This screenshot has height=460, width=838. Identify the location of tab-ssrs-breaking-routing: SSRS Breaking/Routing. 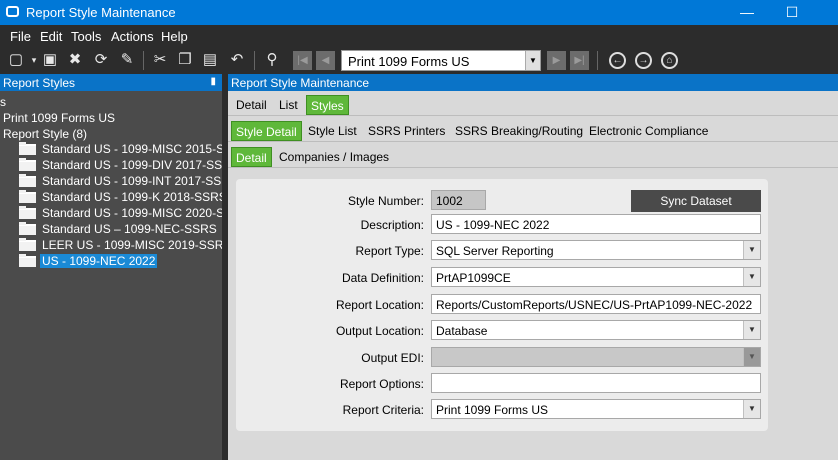
(519, 131).